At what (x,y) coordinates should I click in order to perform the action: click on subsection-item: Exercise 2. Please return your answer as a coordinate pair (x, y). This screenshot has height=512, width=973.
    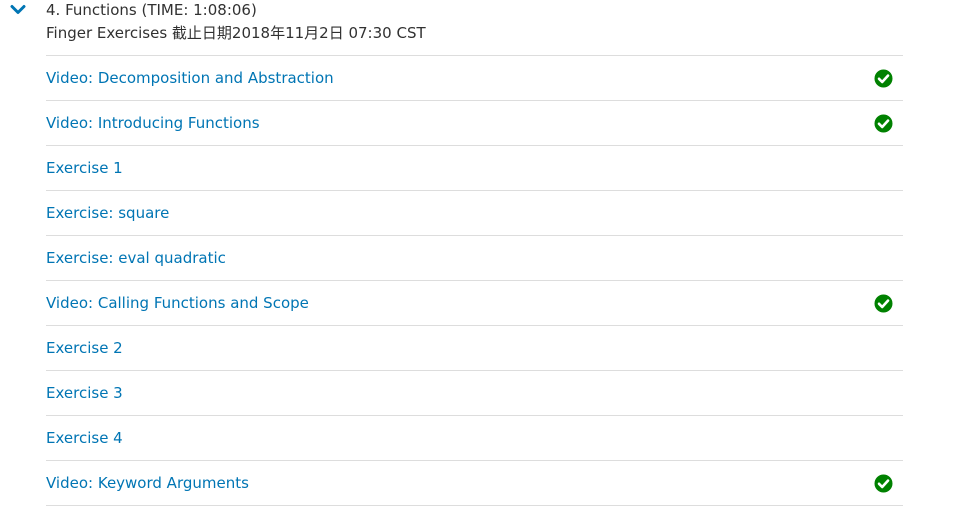
    Looking at the image, I should click on (474, 348).